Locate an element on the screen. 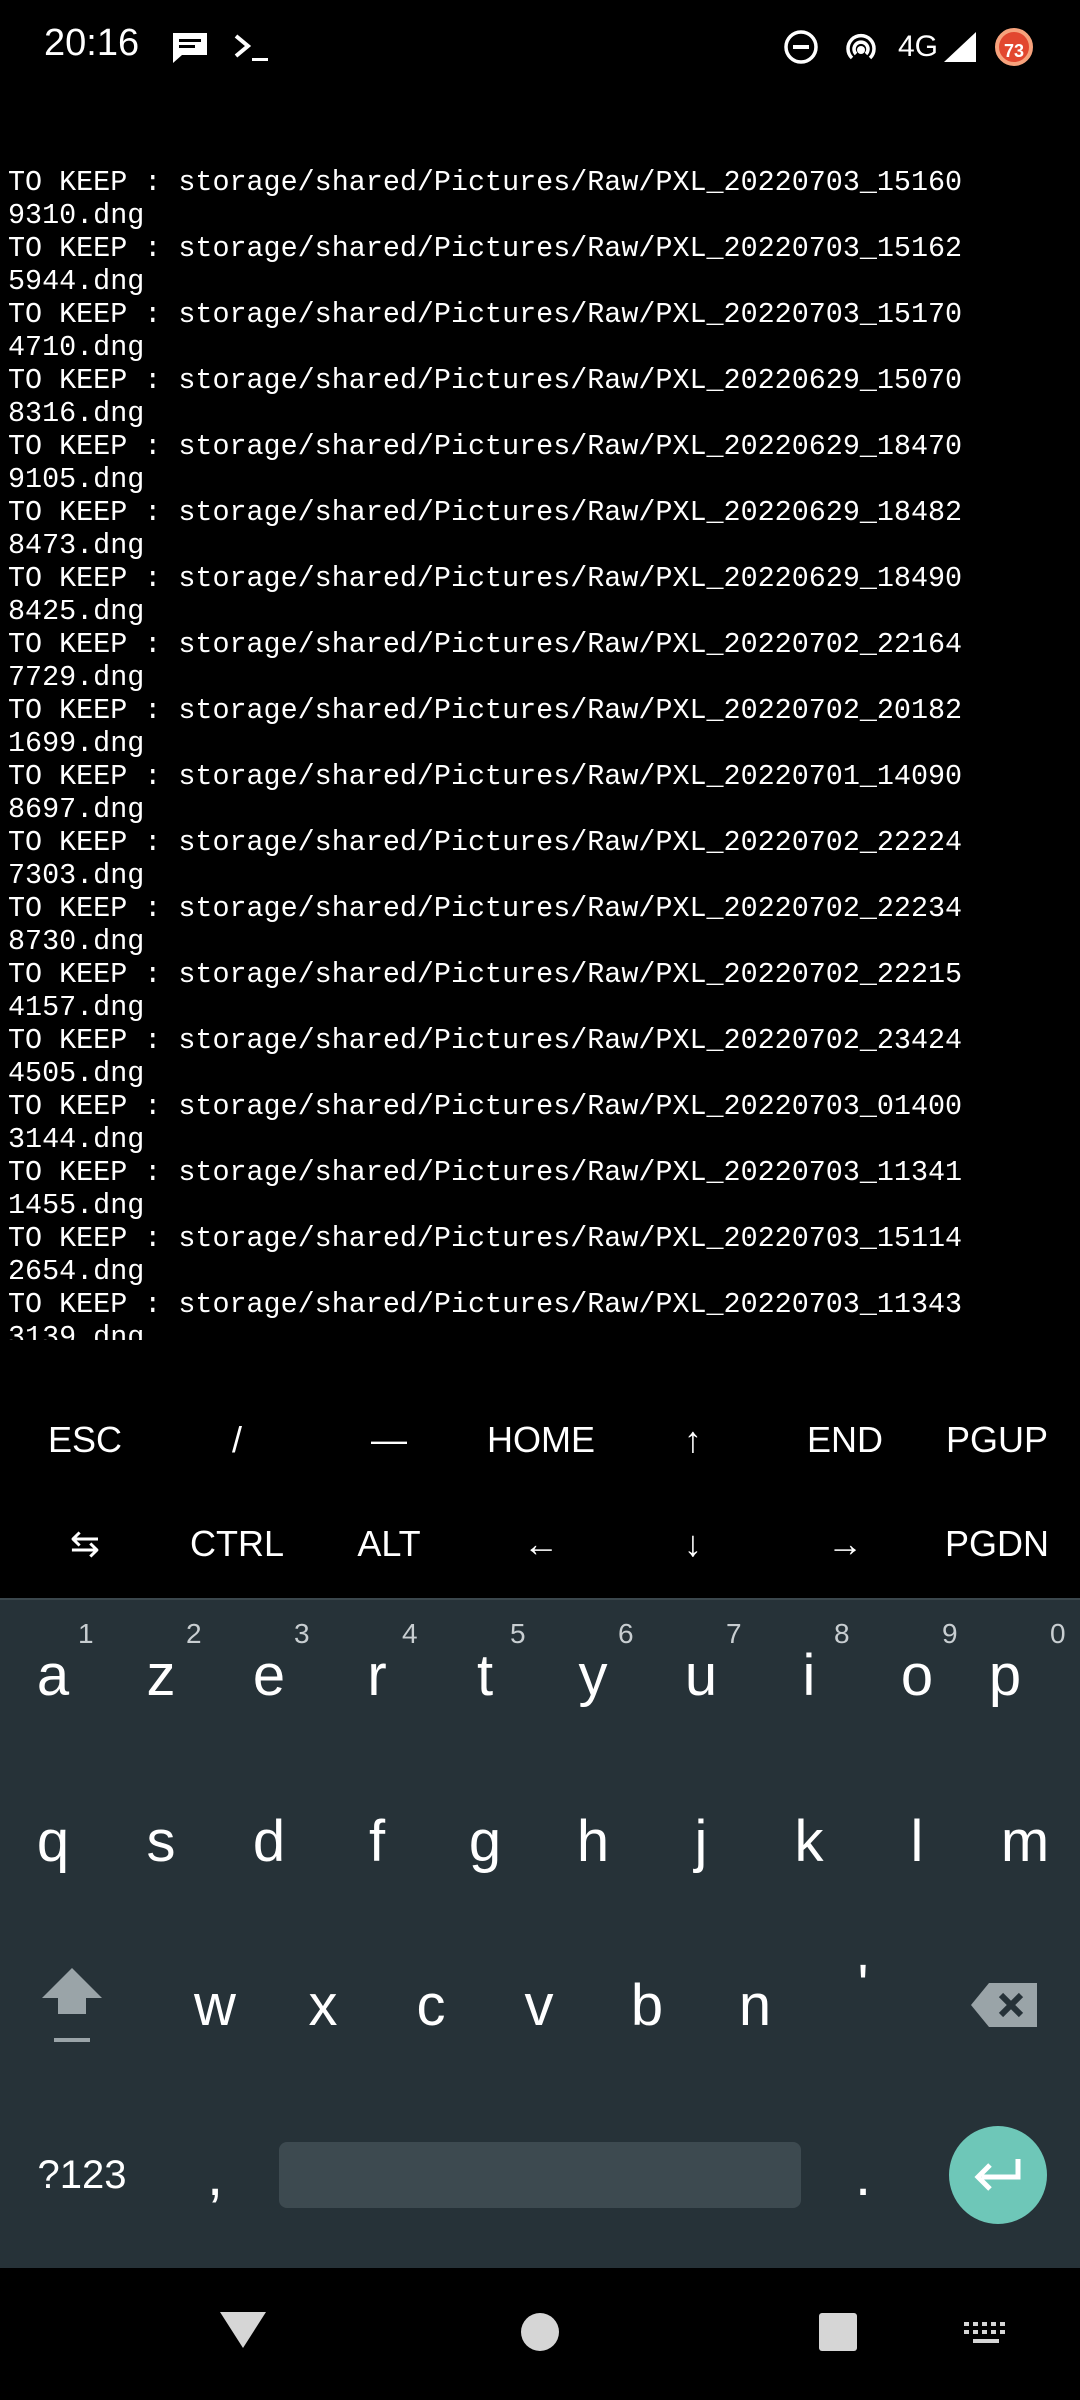 Image resolution: width=1080 pixels, height=2400 pixels. symbols-key: ?123 is located at coordinates (82, 2175).